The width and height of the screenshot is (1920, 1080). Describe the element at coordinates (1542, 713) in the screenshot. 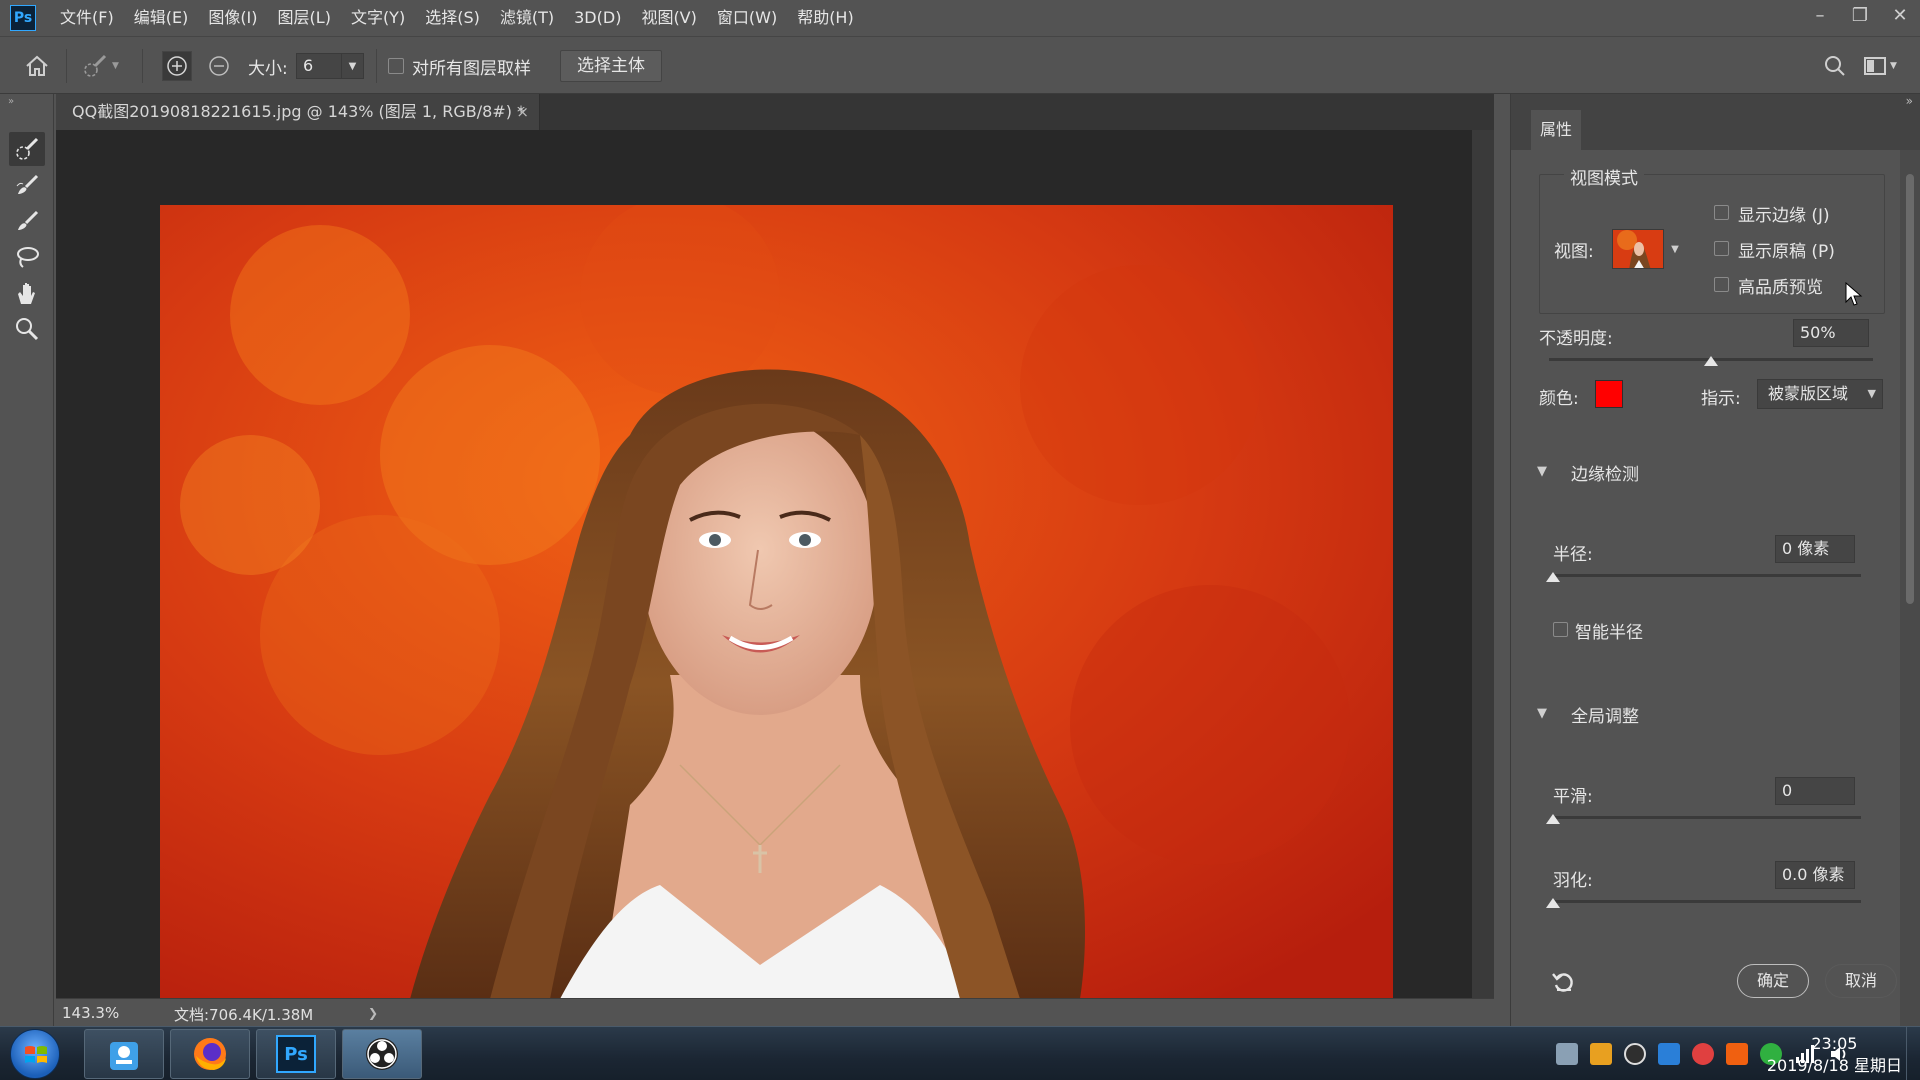

I see `global-refine-chevron-icon: ▼` at that location.